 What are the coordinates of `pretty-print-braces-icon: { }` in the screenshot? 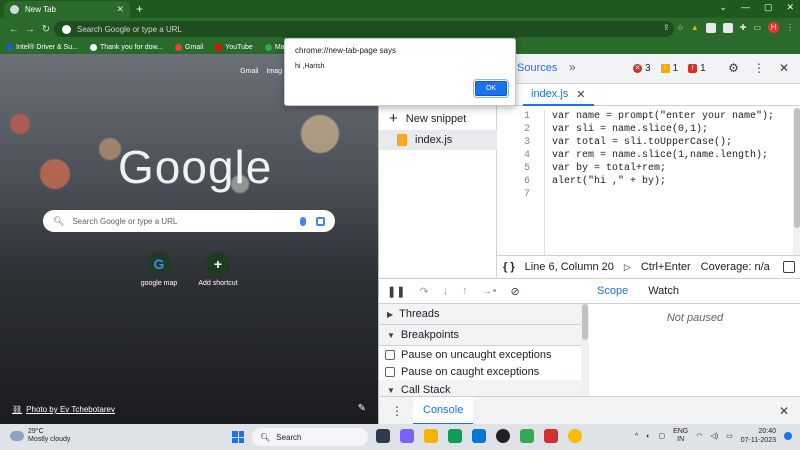 It's located at (509, 267).